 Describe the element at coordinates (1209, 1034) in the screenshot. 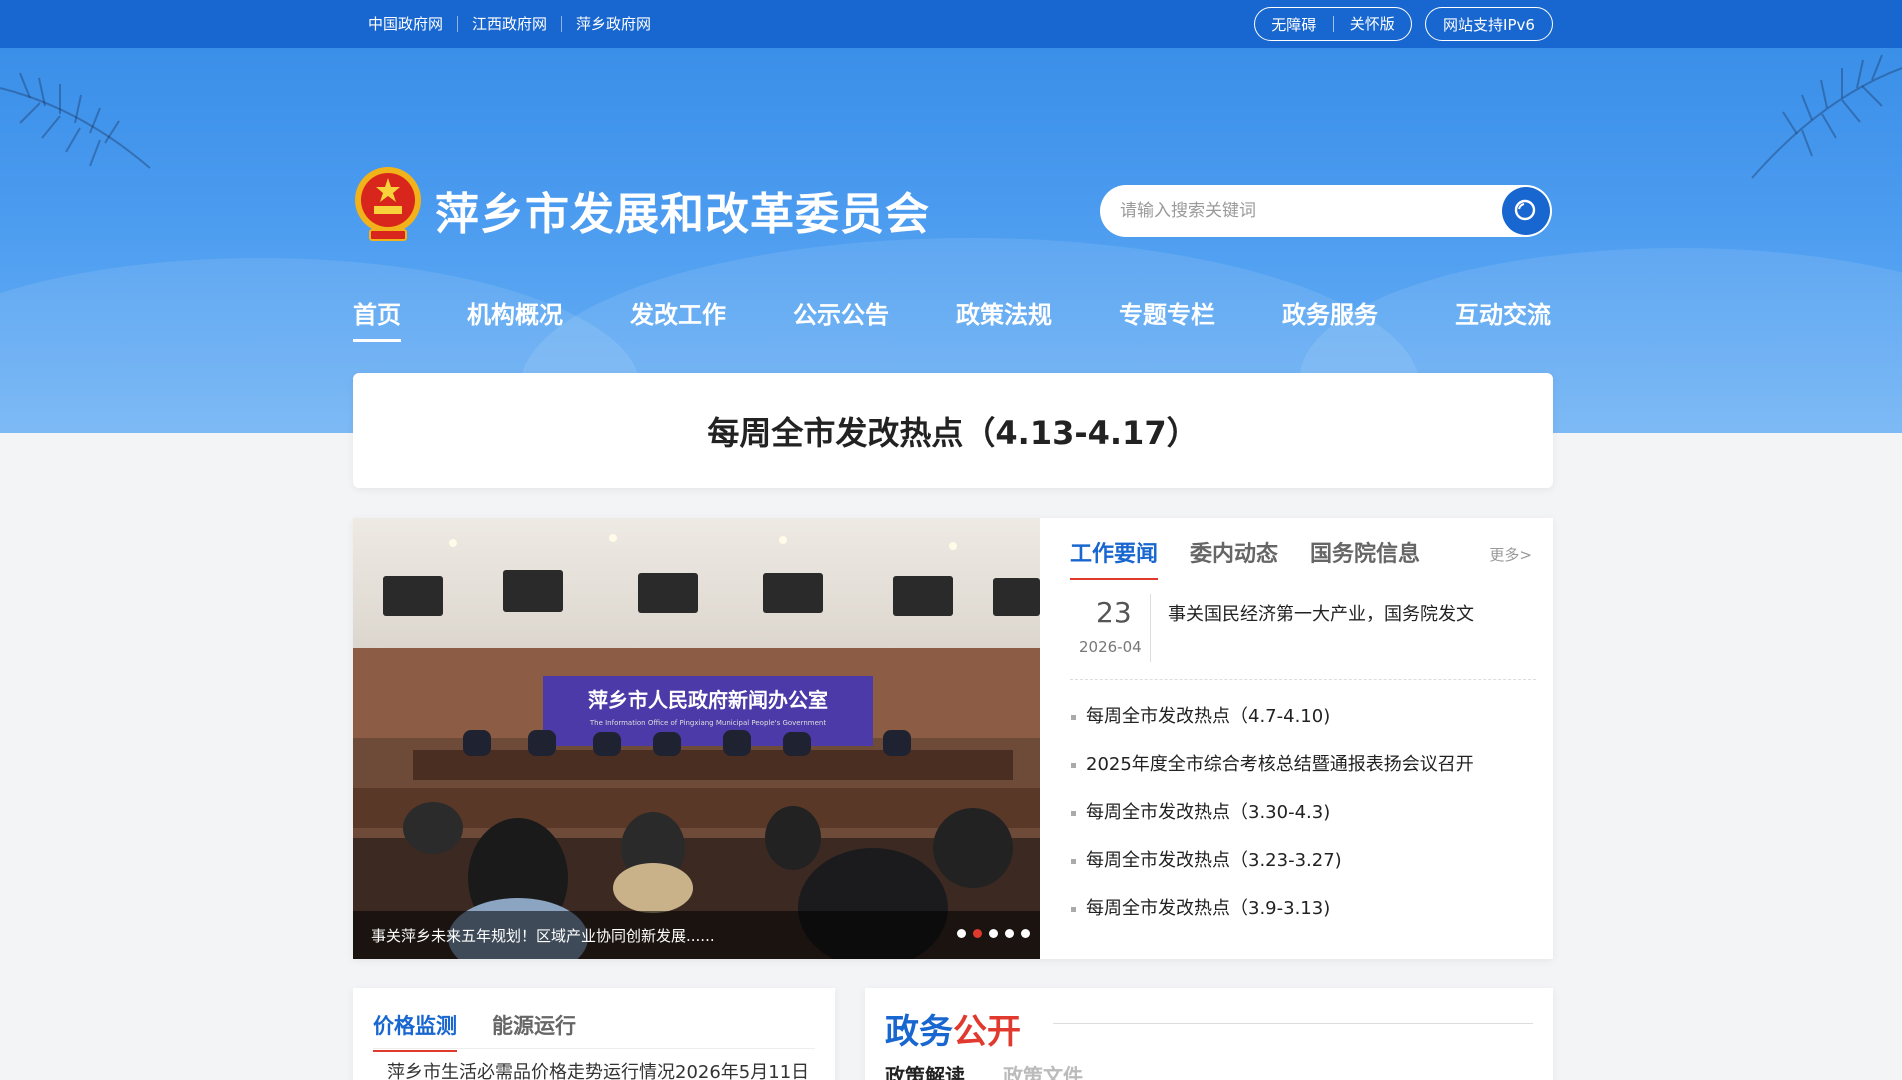

I see `gov-open-card: 政务公开 政策解读 政策文件` at that location.